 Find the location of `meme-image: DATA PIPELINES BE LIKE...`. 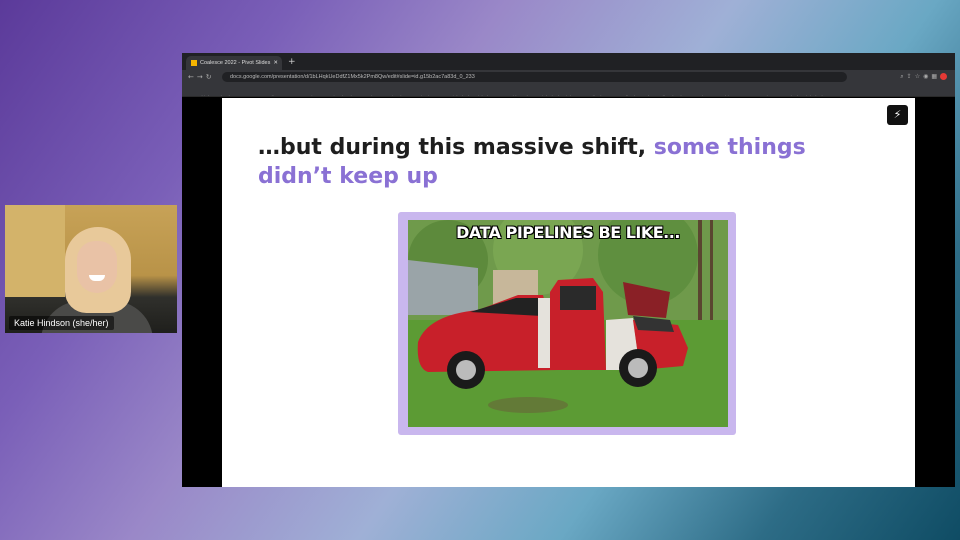

meme-image: DATA PIPELINES BE LIKE... is located at coordinates (568, 323).